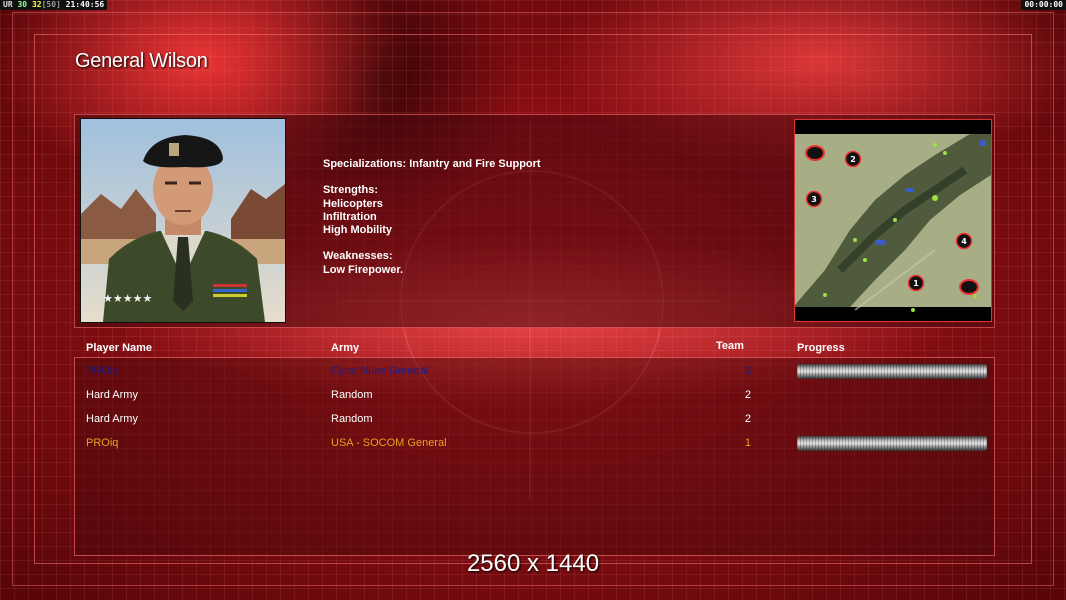 This screenshot has width=1066, height=600. I want to click on timer-overlay: 00:00:00, so click(1043, 5).